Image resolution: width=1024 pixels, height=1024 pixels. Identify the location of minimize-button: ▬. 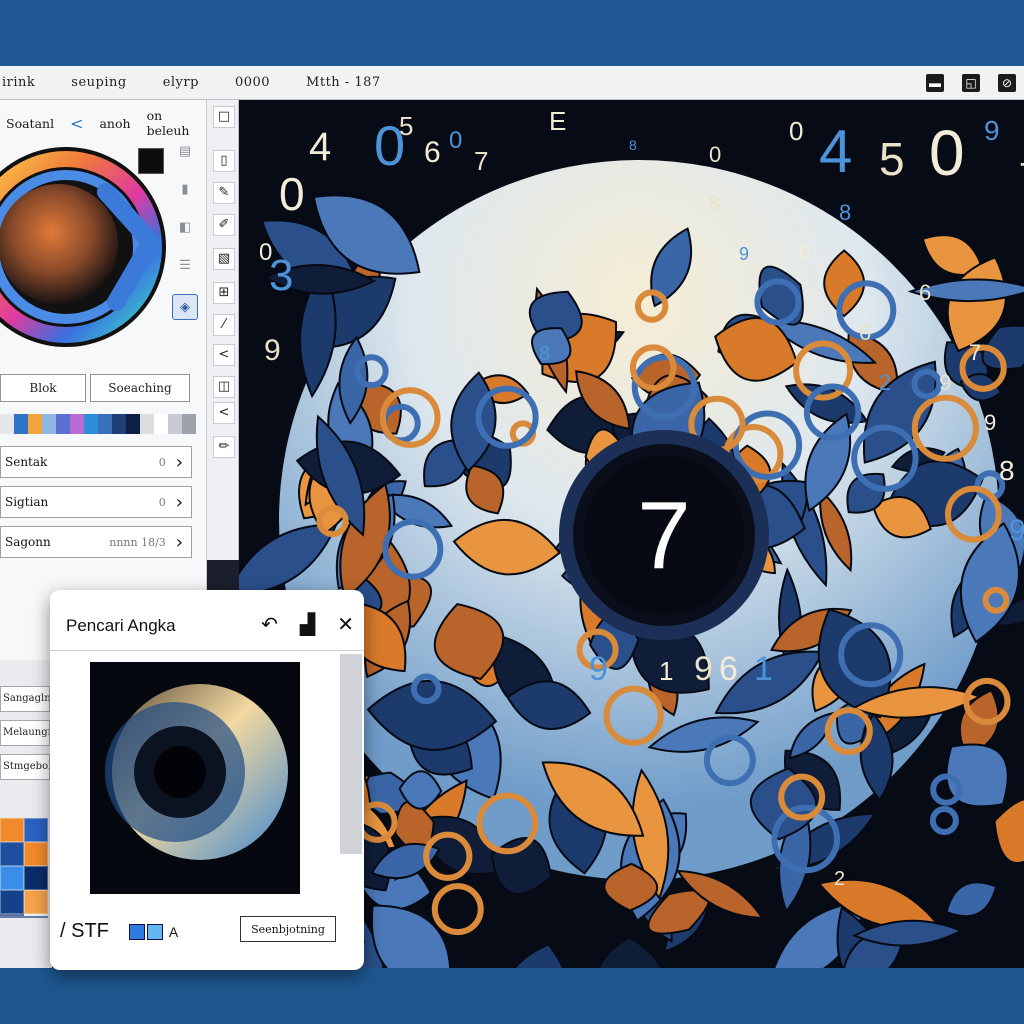
(935, 83).